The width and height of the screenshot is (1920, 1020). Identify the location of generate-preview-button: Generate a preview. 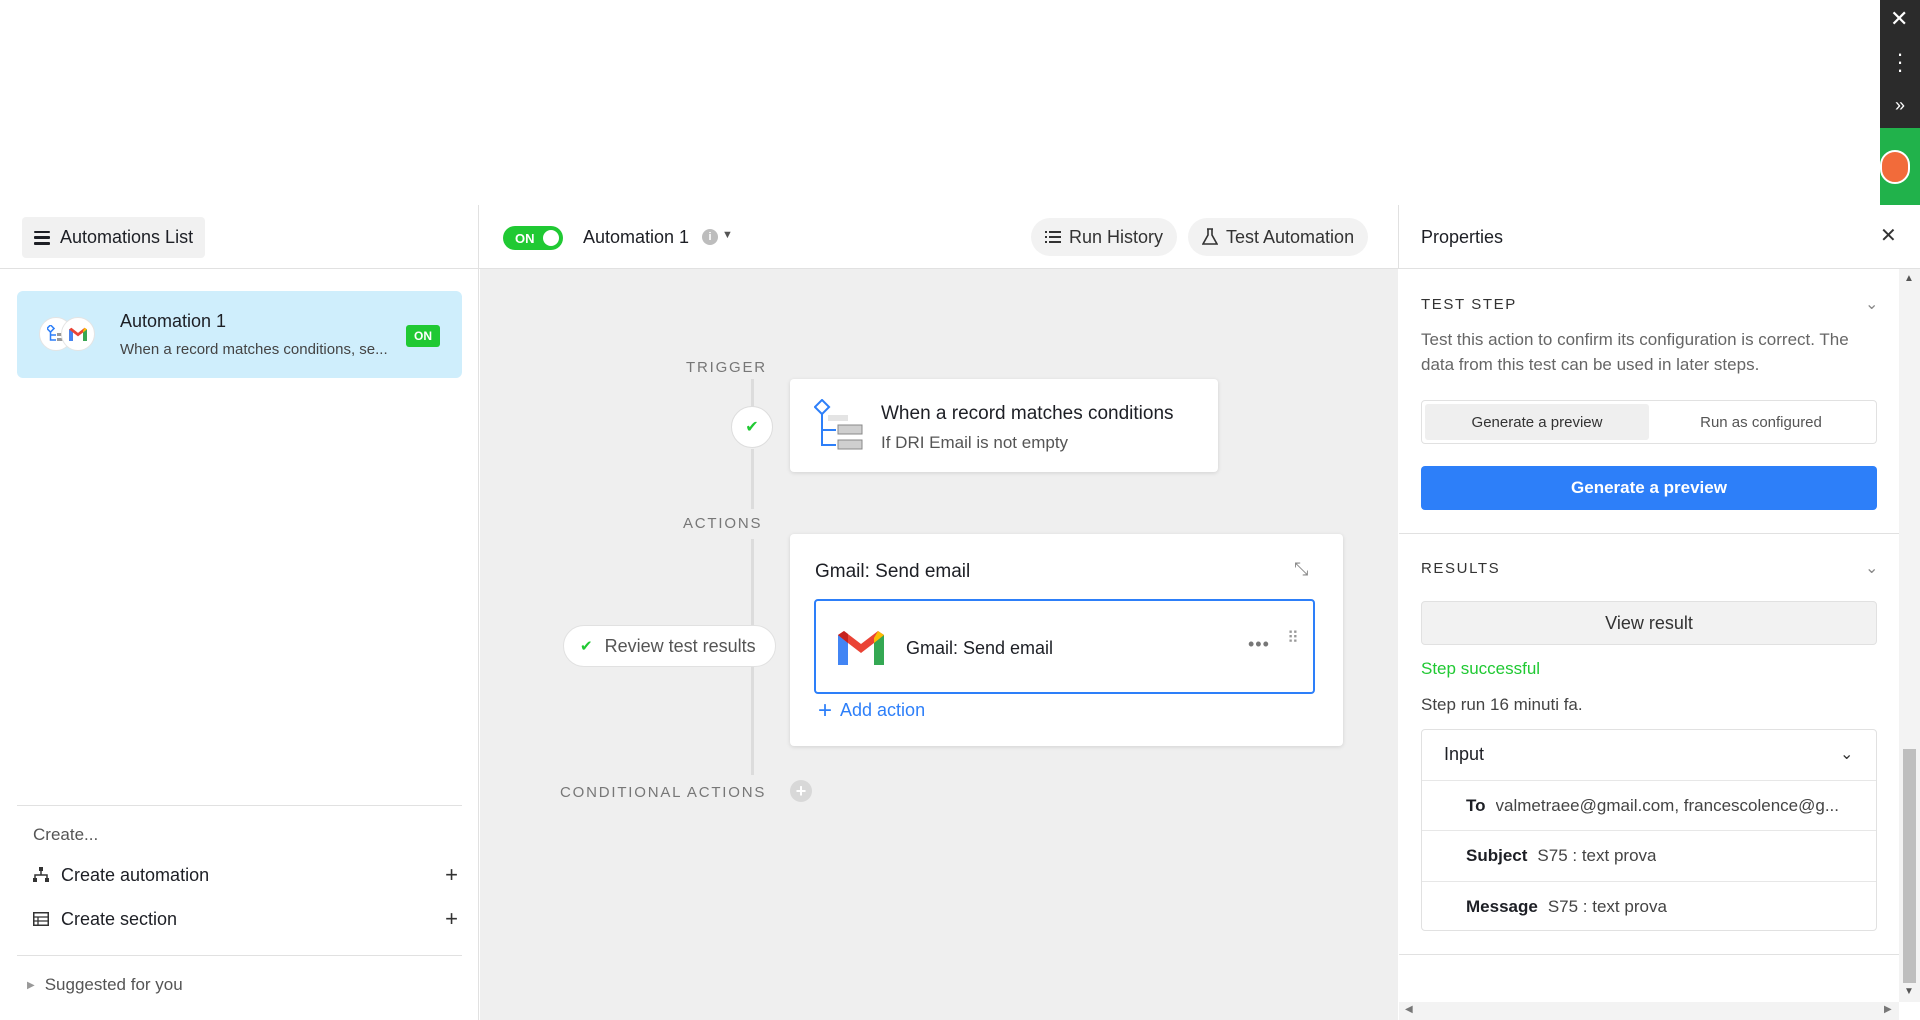
(1649, 488).